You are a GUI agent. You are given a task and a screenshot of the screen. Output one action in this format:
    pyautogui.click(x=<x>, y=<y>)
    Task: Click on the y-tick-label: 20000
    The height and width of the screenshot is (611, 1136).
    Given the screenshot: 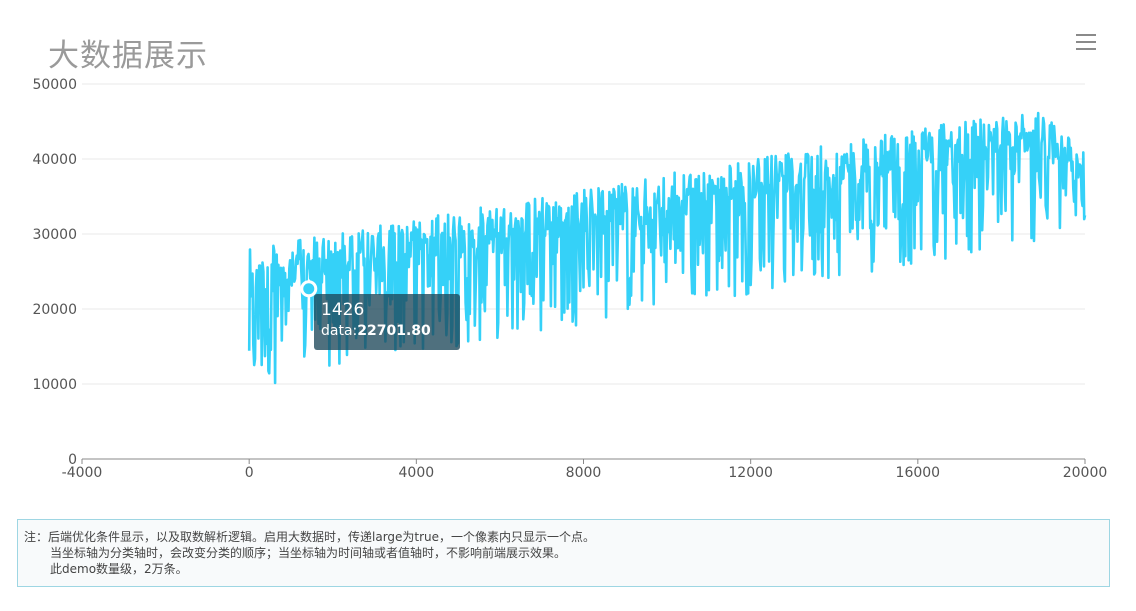 What is the action you would take?
    pyautogui.click(x=54, y=310)
    